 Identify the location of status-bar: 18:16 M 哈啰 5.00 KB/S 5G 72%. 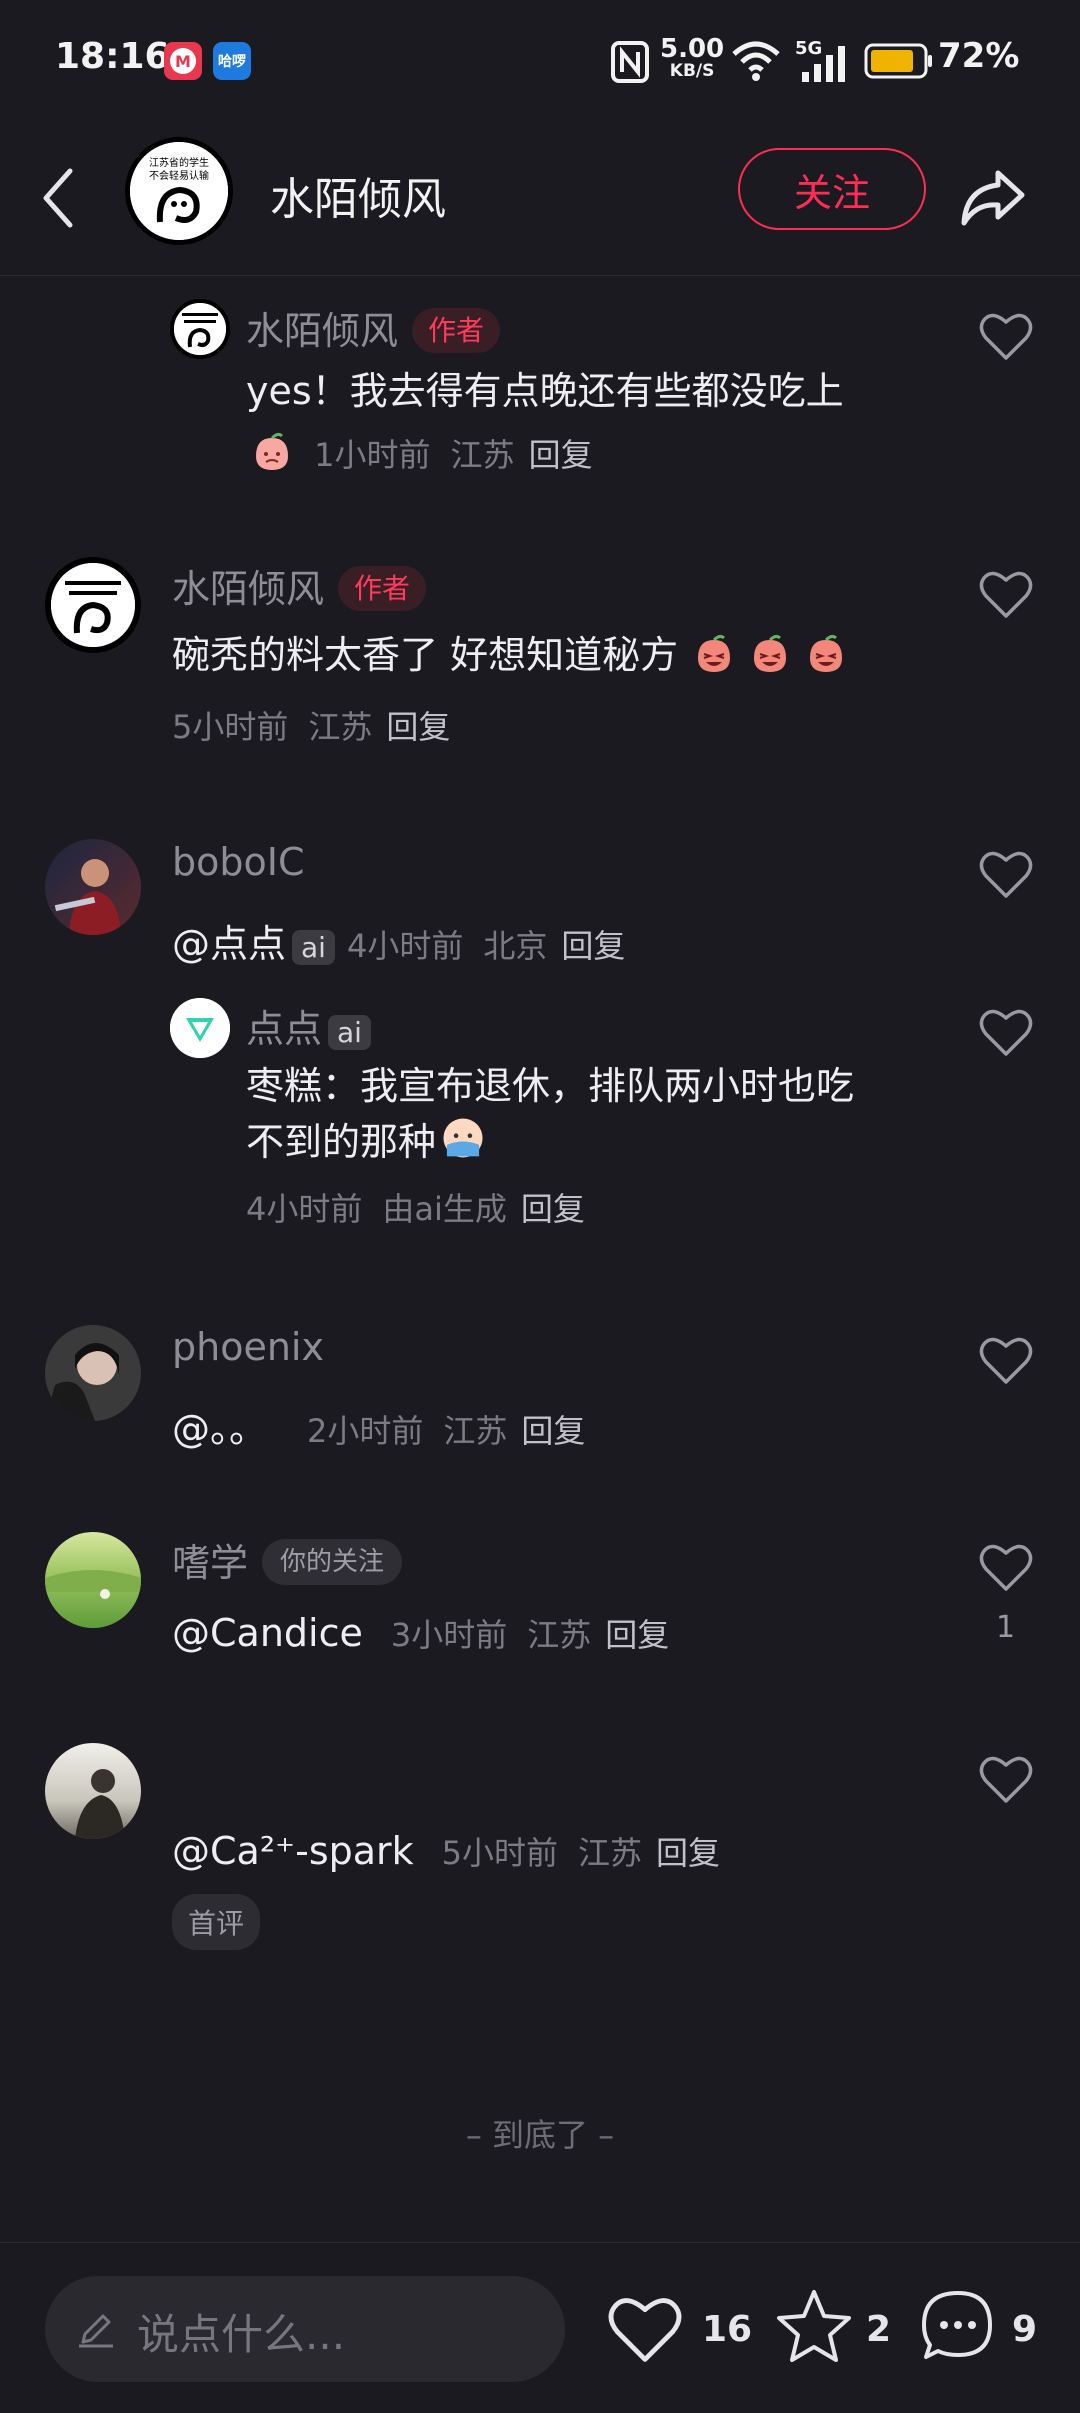
(540, 62).